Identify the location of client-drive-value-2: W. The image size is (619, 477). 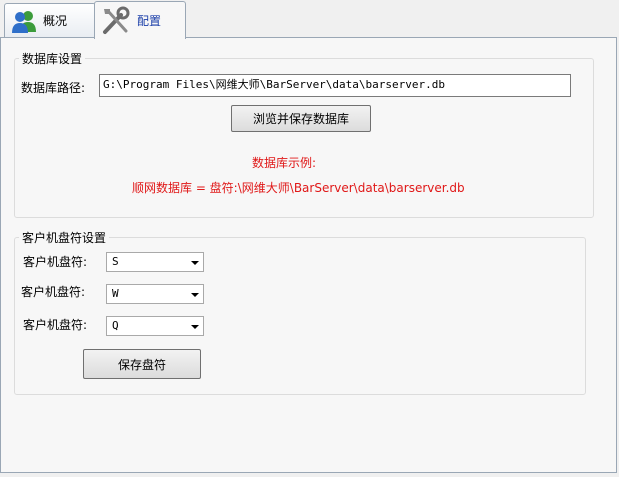
(115, 293).